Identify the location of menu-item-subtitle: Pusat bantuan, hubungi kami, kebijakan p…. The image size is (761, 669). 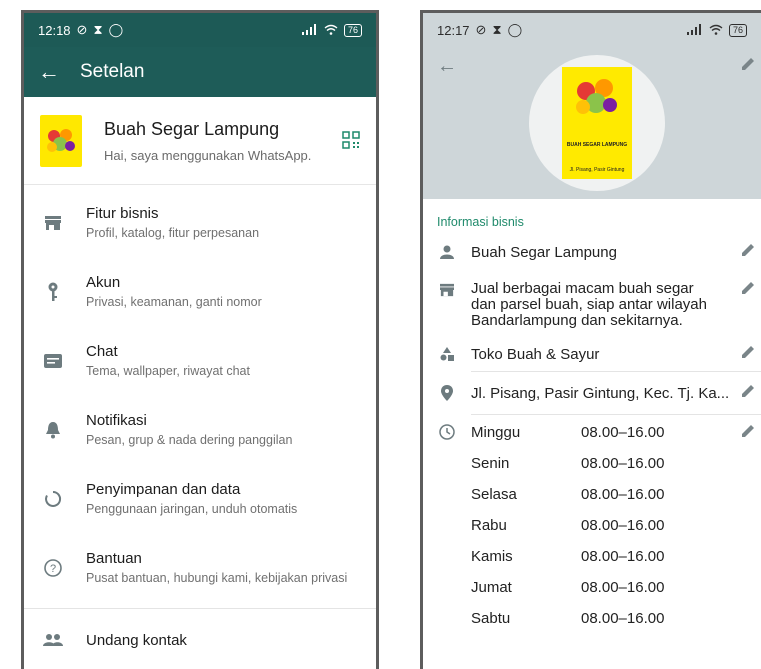
(217, 578).